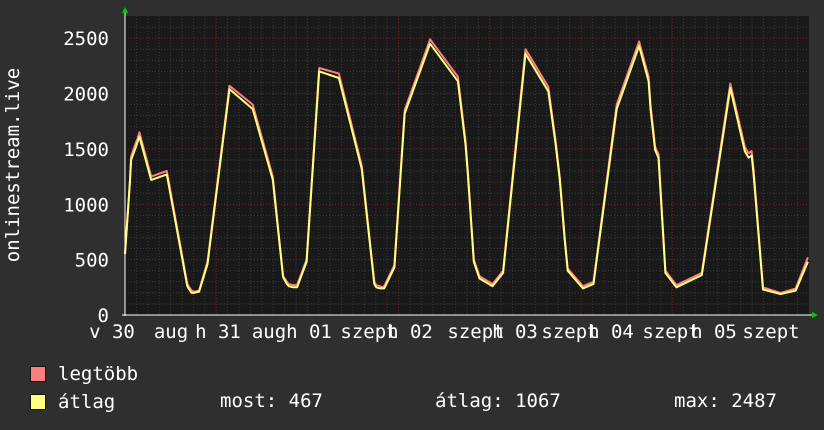  I want to click on y-tick-label: 2000, so click(86, 95).